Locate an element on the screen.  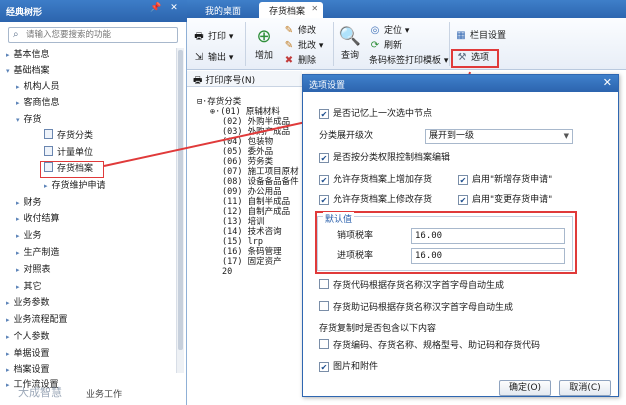
defaults-group-title: 默认值 is located at coordinates (339, 218).